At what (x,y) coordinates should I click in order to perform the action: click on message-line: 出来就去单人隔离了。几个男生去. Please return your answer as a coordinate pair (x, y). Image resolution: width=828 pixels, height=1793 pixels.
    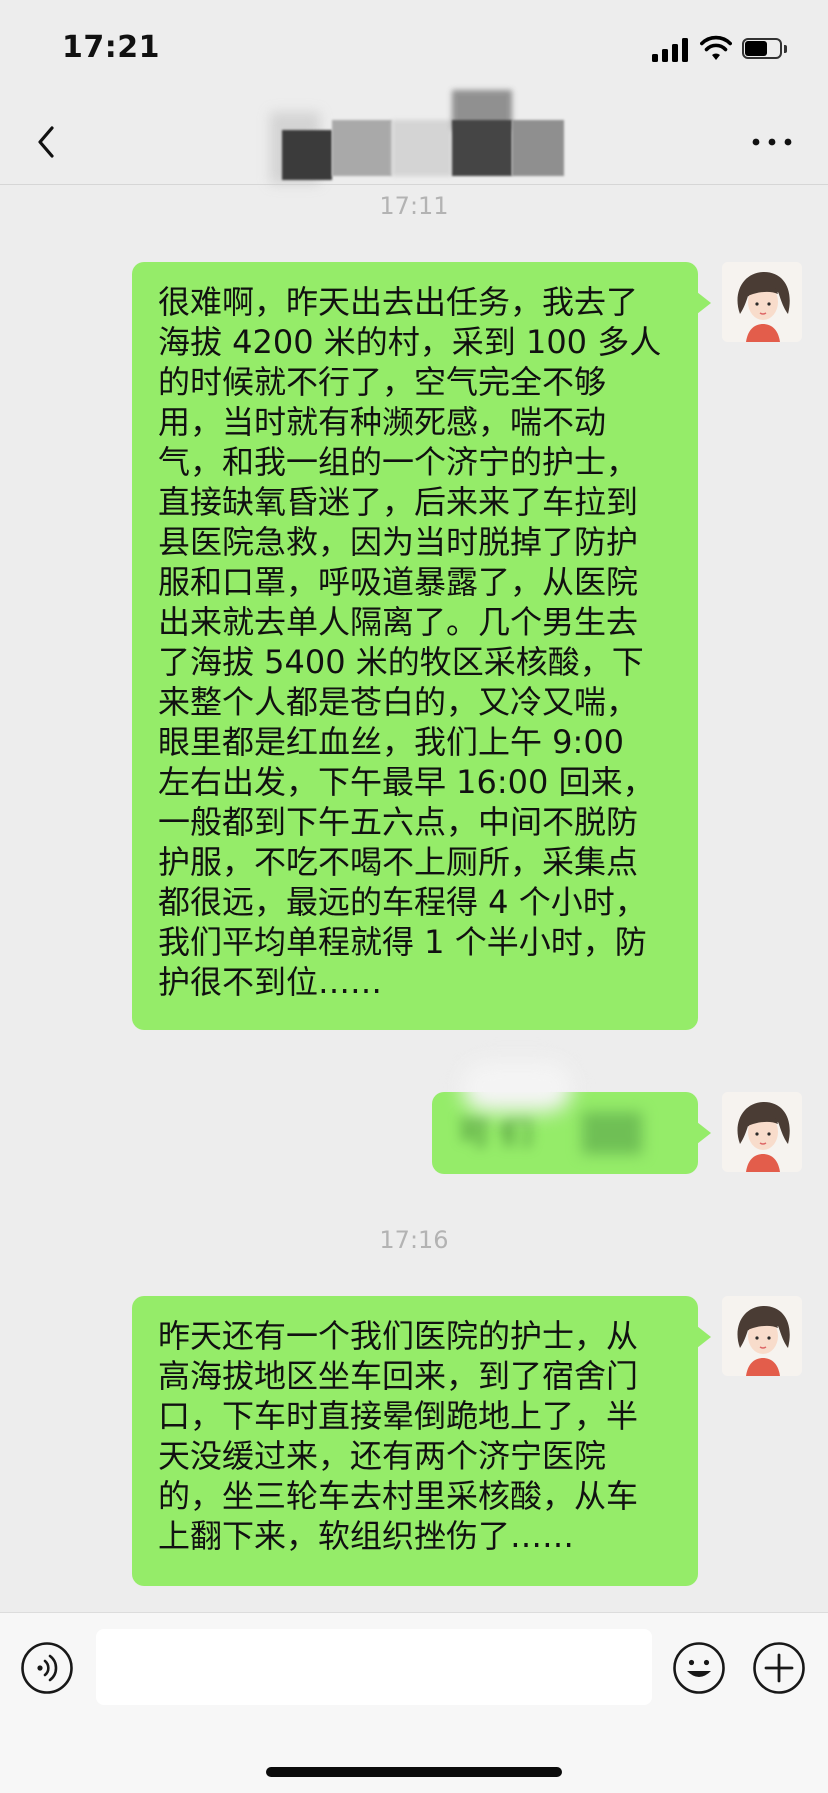
    Looking at the image, I should click on (398, 622).